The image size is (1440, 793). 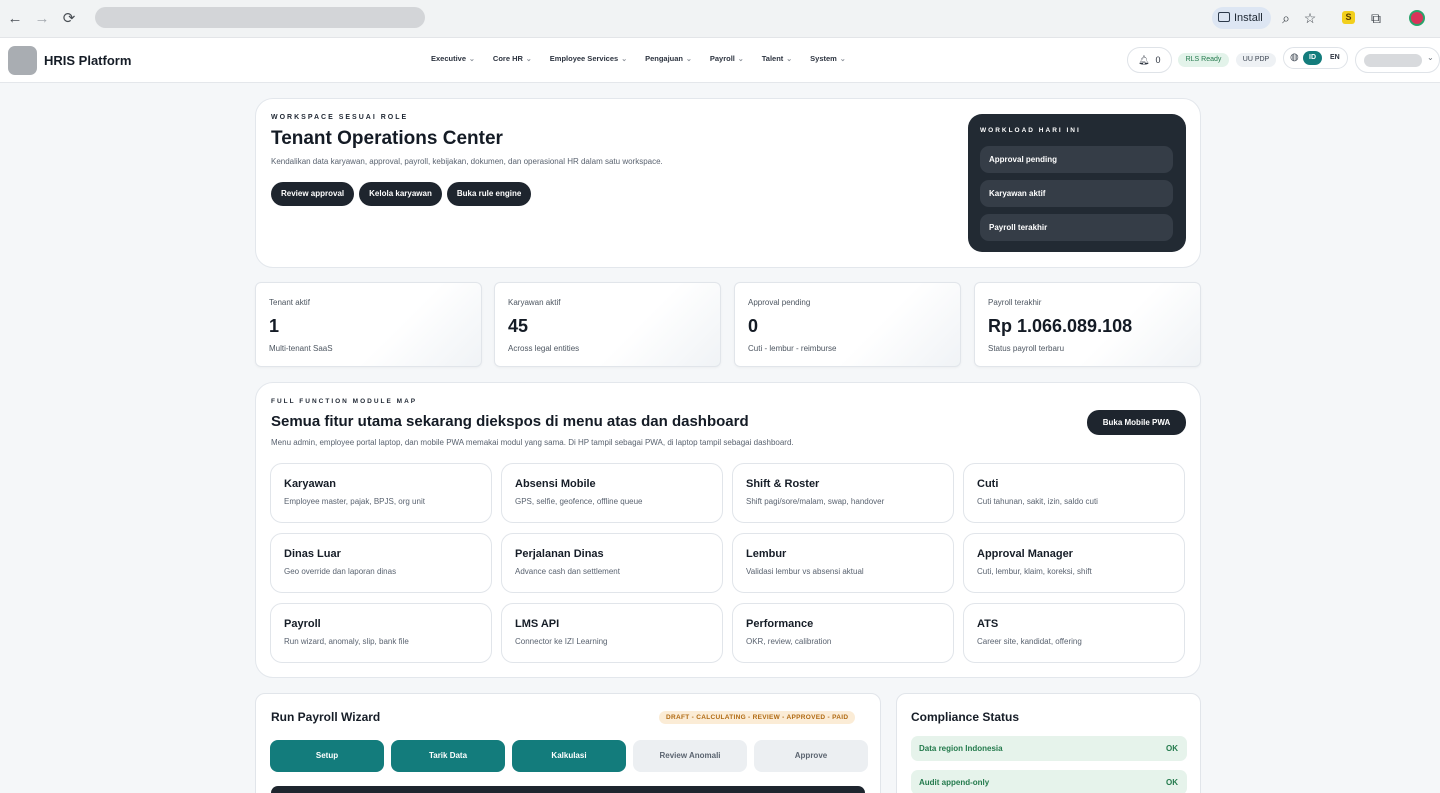 I want to click on module-sub: Connector ke IZI Learning, so click(x=561, y=641).